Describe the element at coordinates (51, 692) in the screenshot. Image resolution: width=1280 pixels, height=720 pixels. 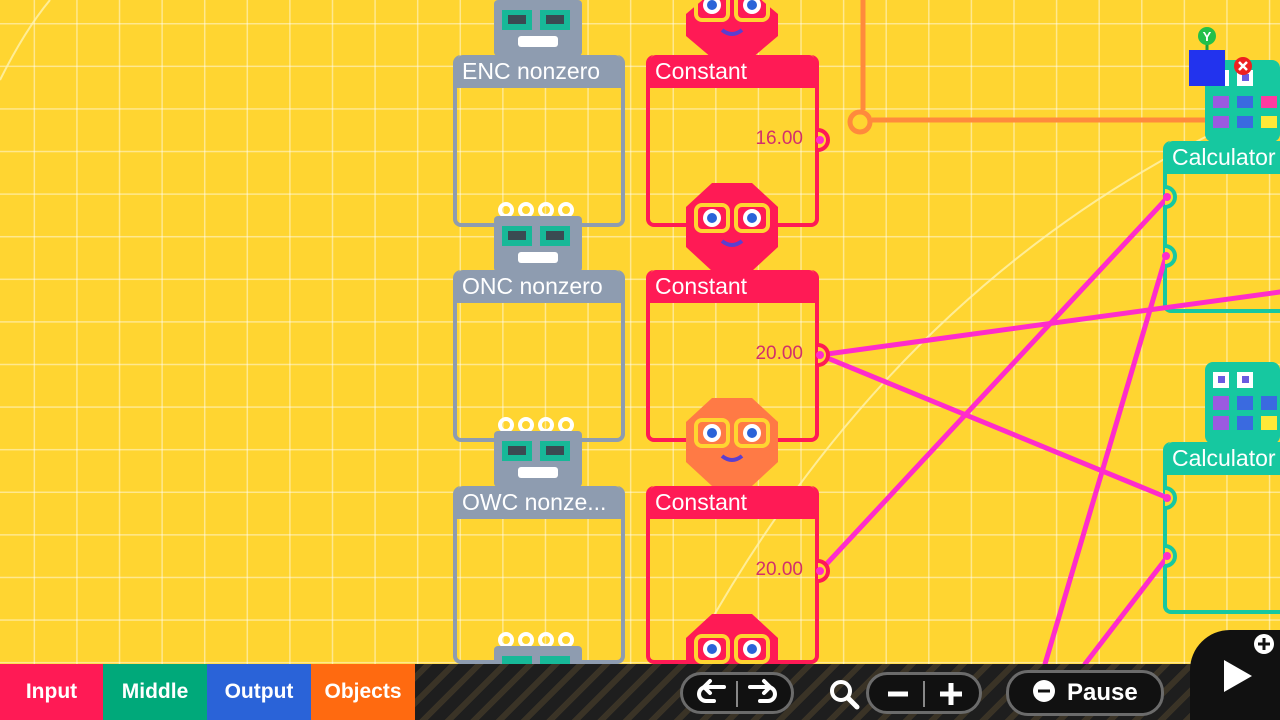
I see `tab-input: Input` at that location.